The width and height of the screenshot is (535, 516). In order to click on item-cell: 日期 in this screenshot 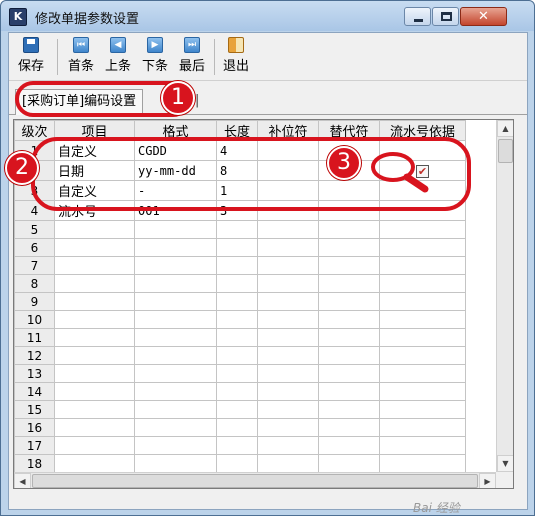, I will do `click(94, 170)`.